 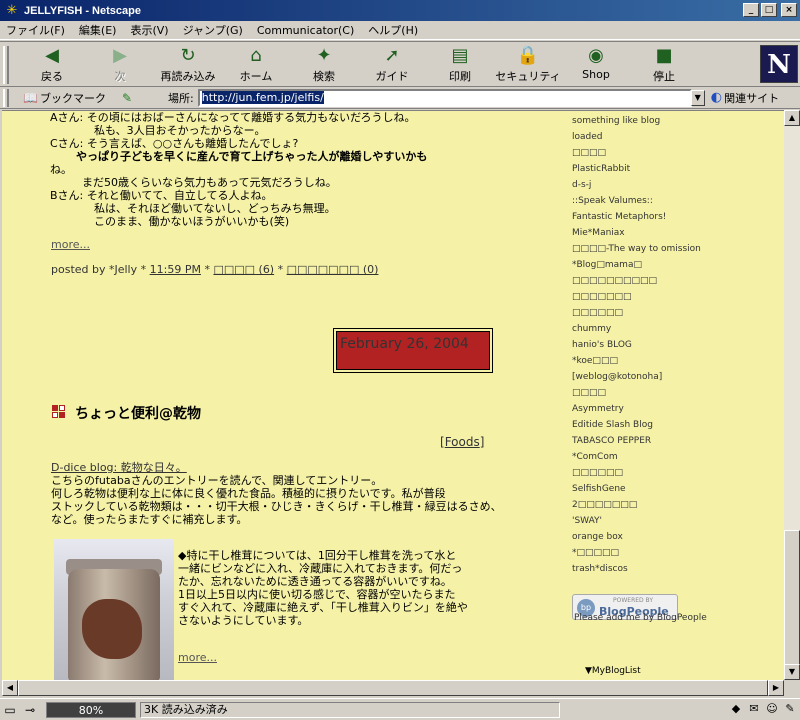 I want to click on sidebar-blog-link: Fantastic Metaphors!, so click(x=672, y=219).